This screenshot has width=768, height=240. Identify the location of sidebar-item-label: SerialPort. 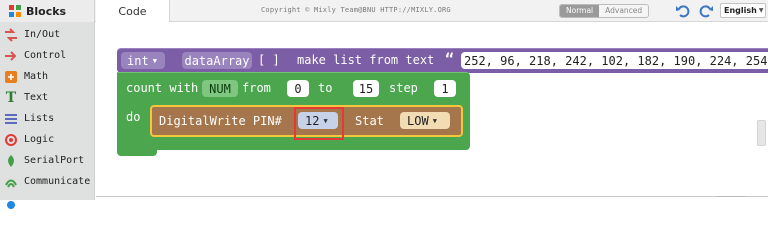
(54, 160).